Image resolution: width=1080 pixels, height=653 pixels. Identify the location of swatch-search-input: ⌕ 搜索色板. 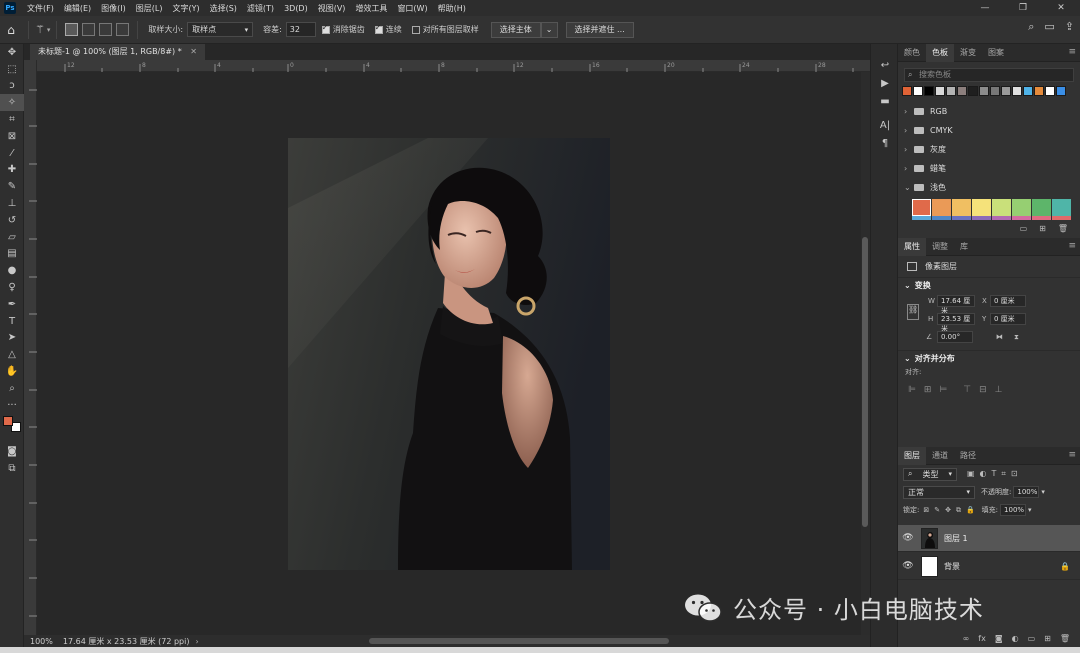
(989, 75).